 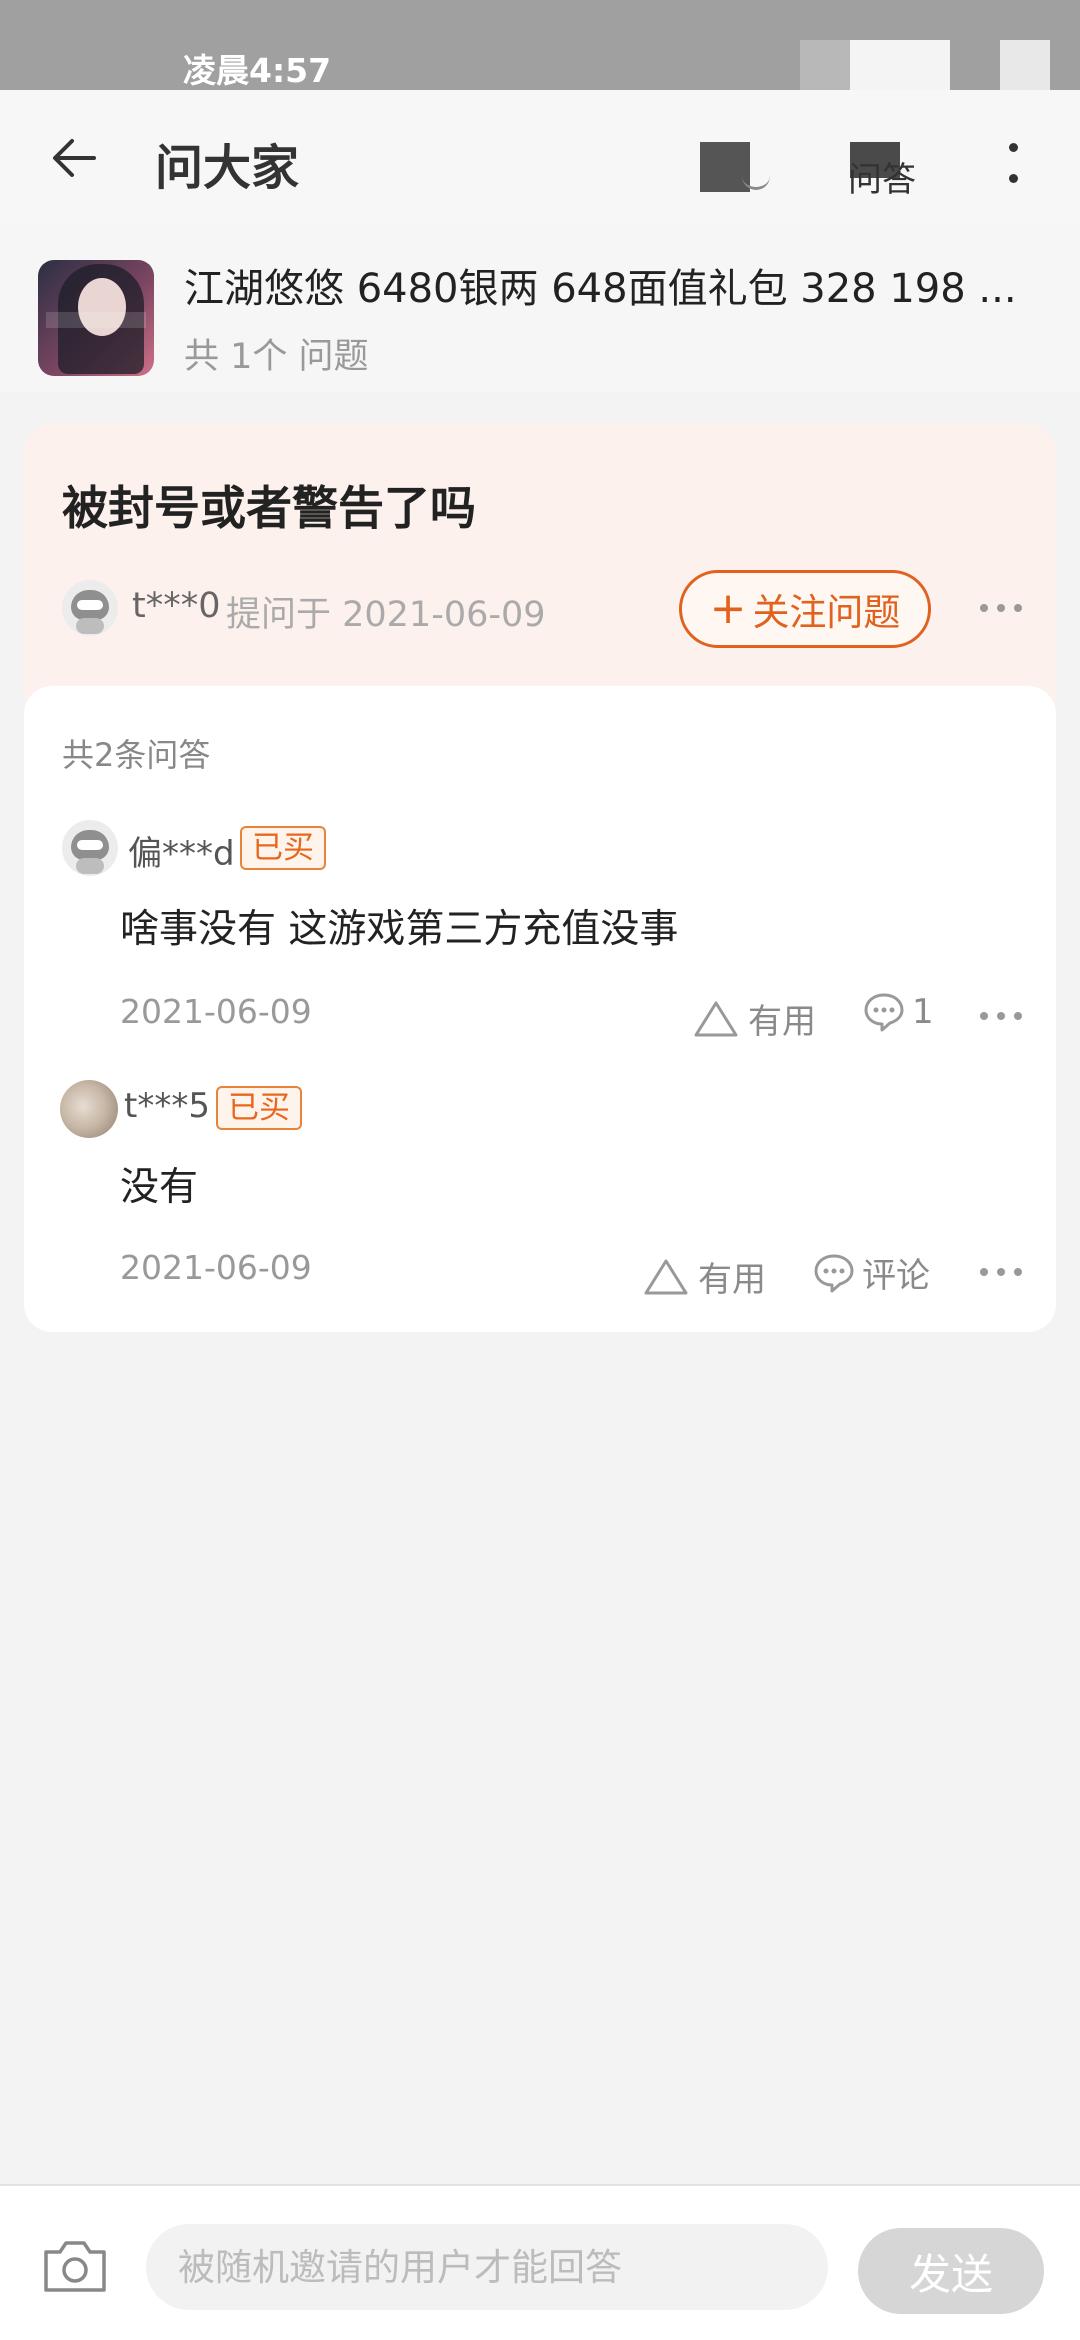 I want to click on status-time: 凌晨4:57, so click(x=257, y=70).